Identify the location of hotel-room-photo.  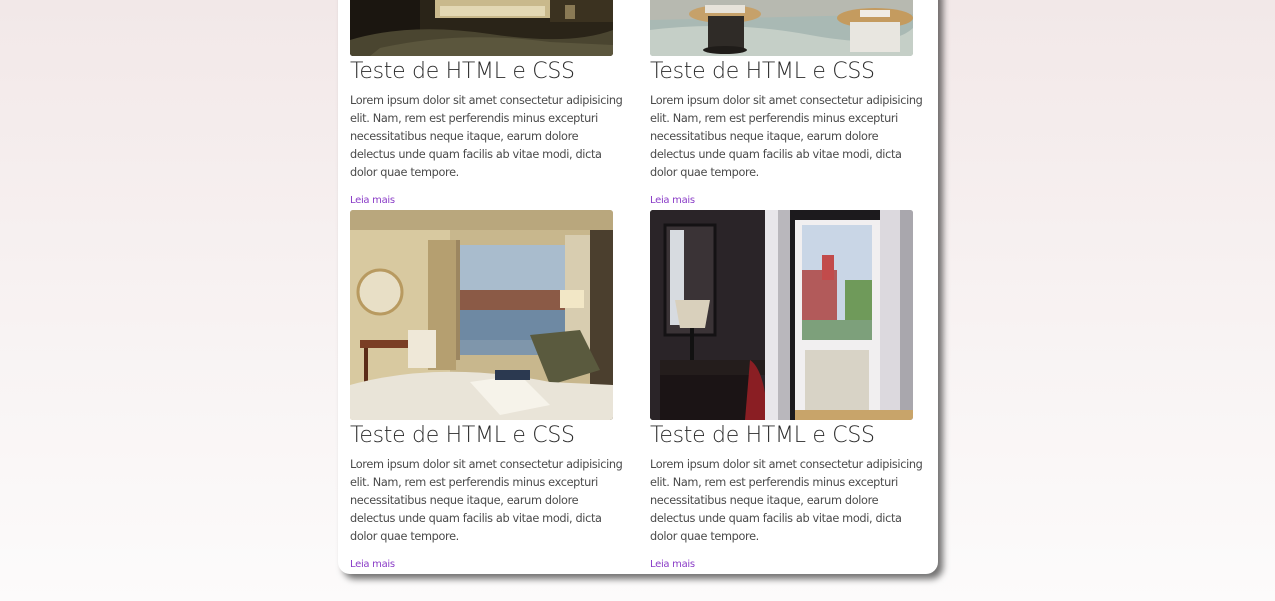
(481, 315).